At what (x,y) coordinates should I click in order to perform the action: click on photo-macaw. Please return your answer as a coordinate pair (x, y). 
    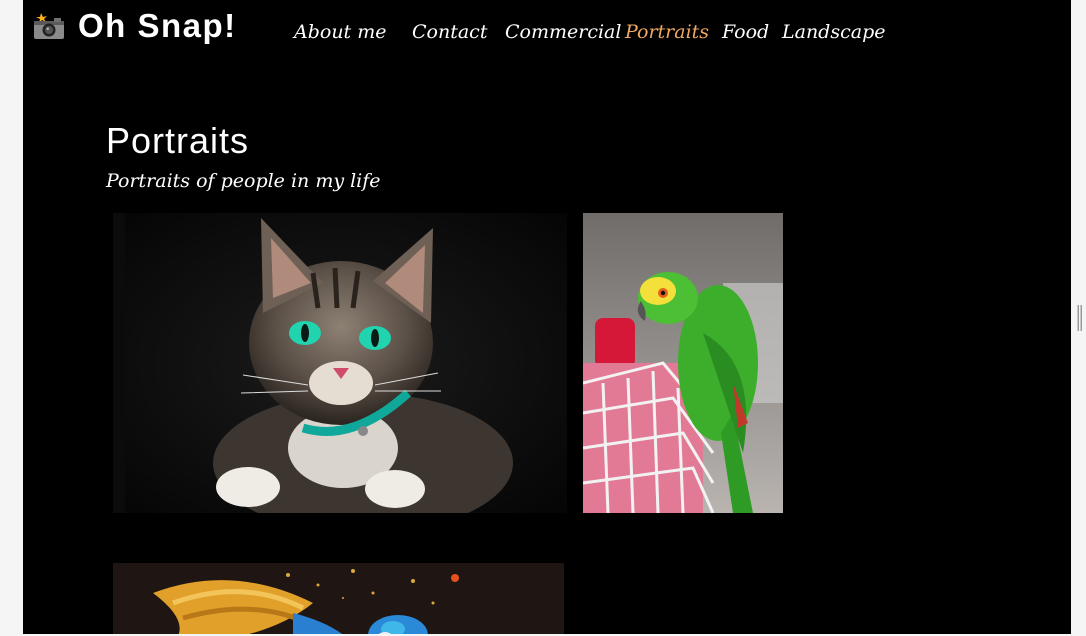
    Looking at the image, I should click on (338, 598).